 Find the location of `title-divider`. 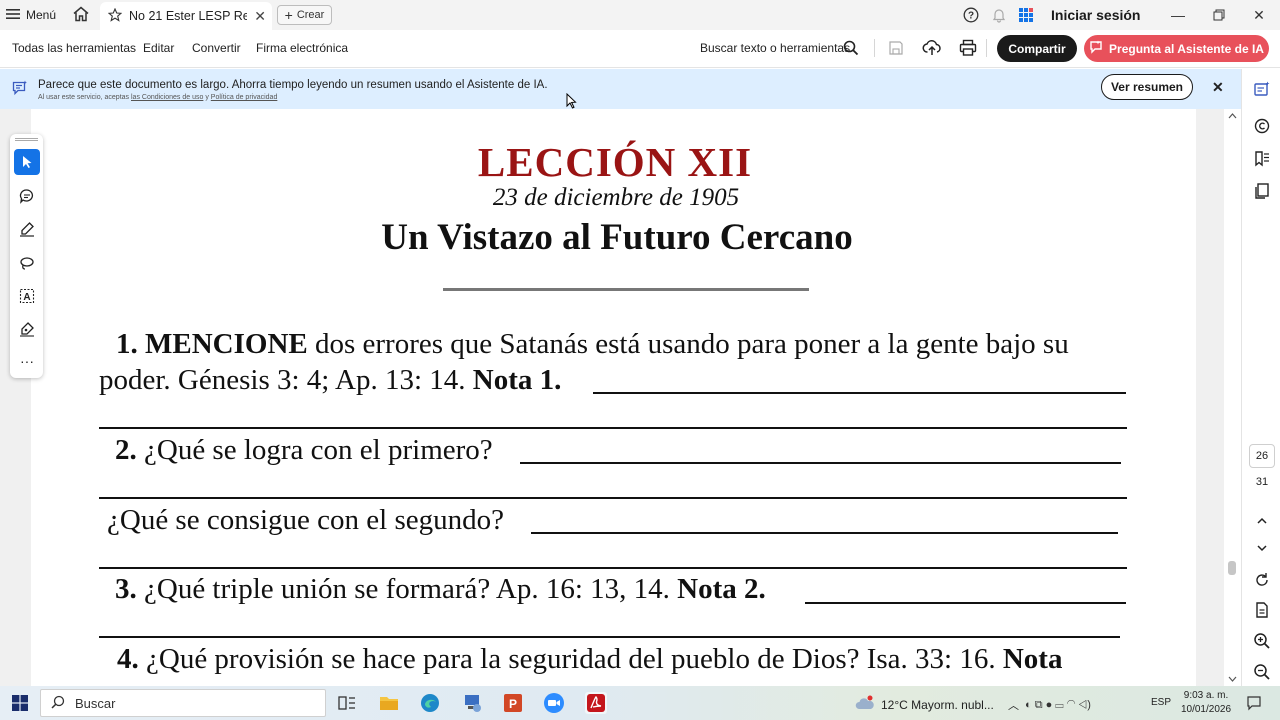

title-divider is located at coordinates (626, 289).